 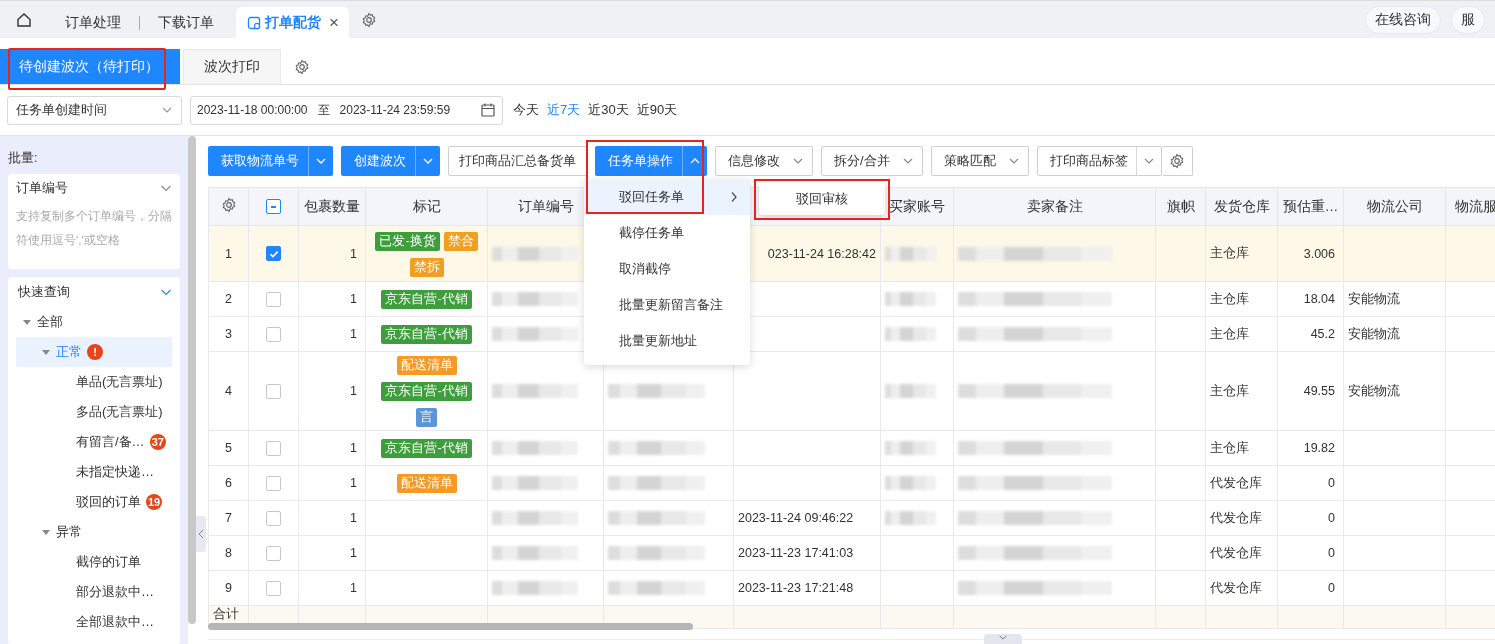 What do you see at coordinates (254, 22) in the screenshot?
I see `page-icon` at bounding box center [254, 22].